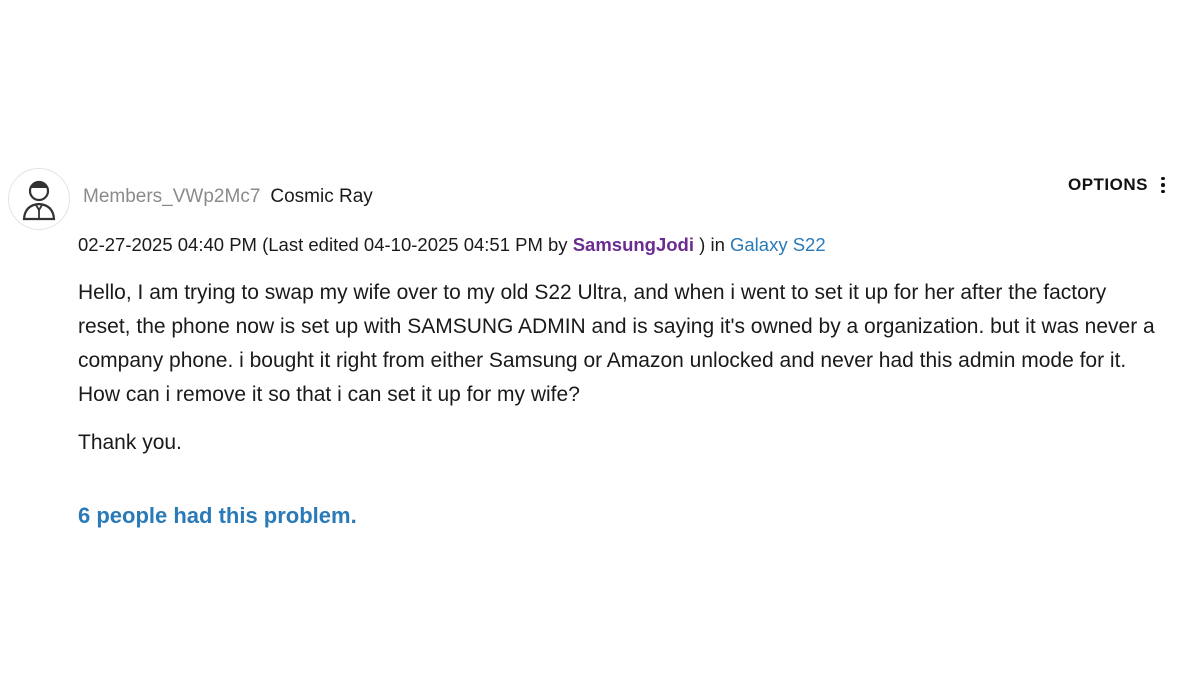 The height and width of the screenshot is (675, 1200). I want to click on problem-count-link: 6 people had this problem., so click(217, 516).